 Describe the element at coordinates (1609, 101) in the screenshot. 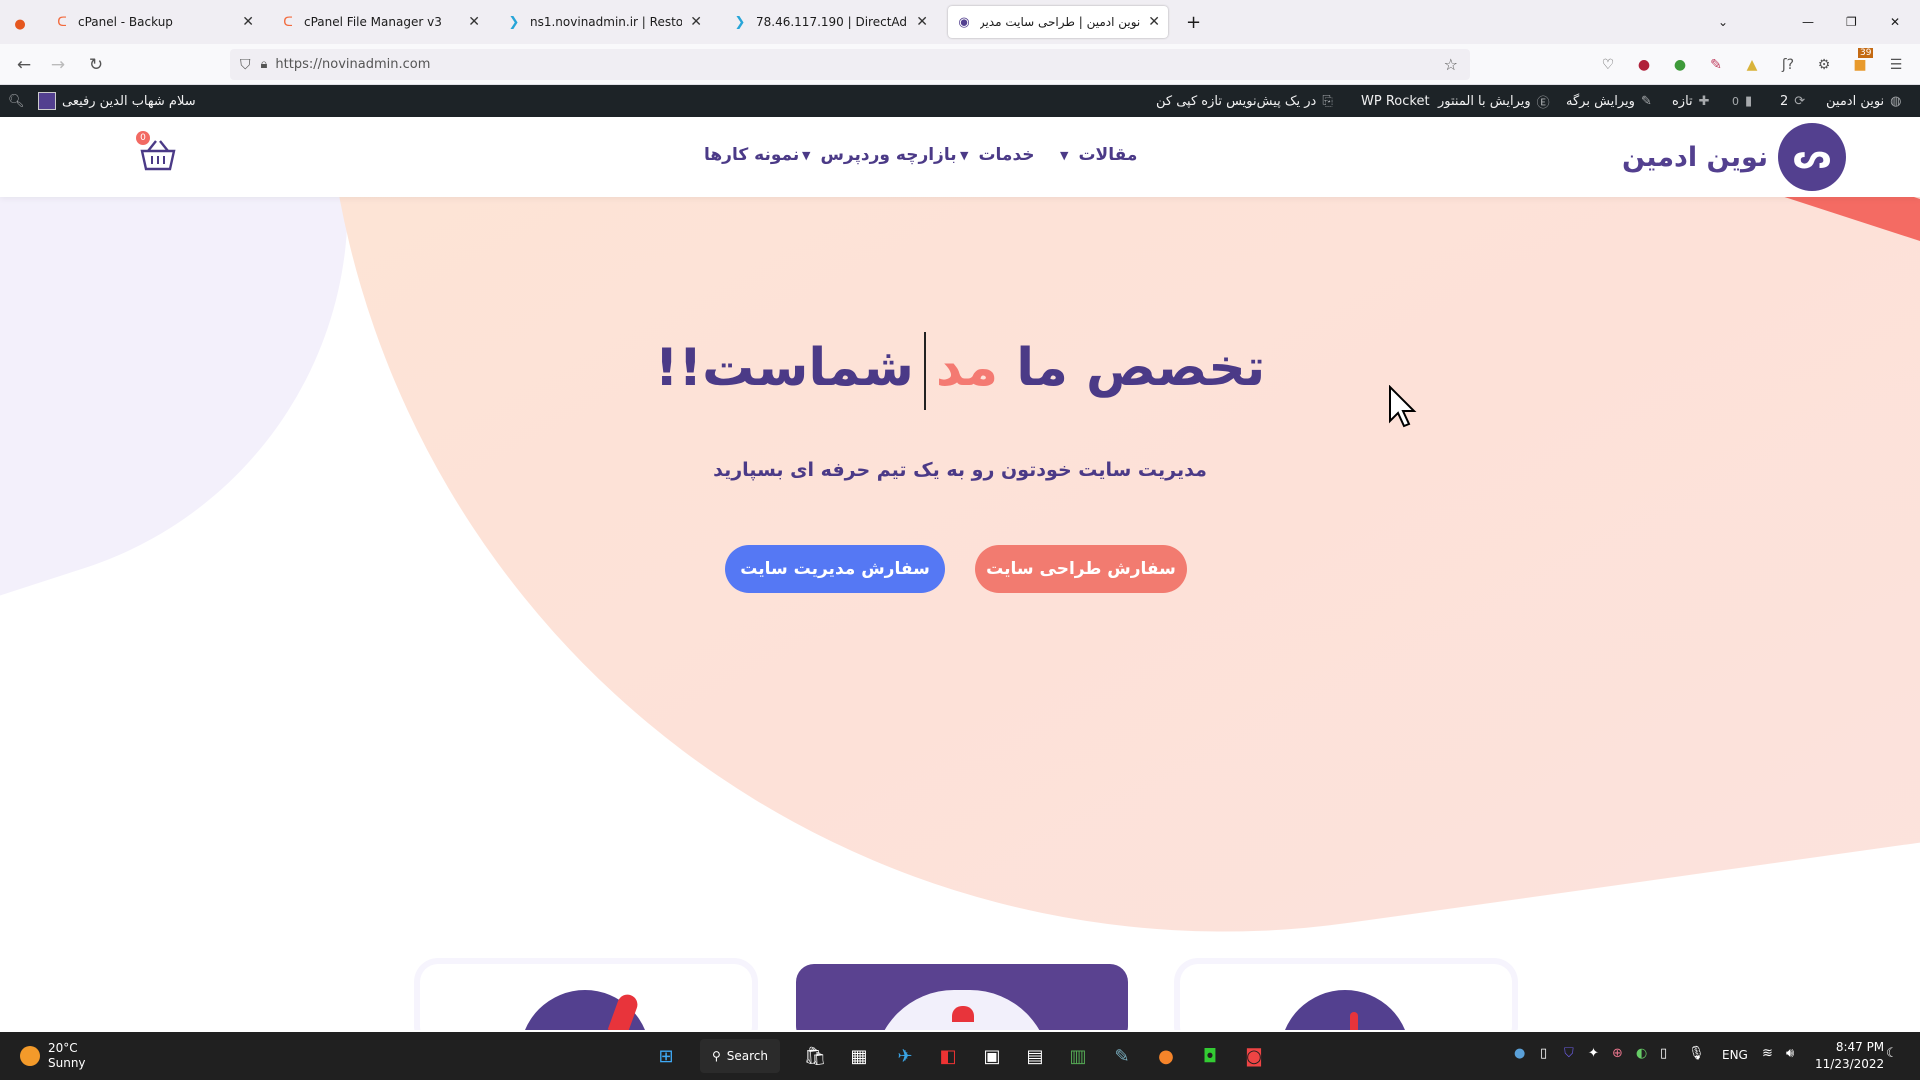

I see `edit-page: ✎ ویرایش برگه` at that location.